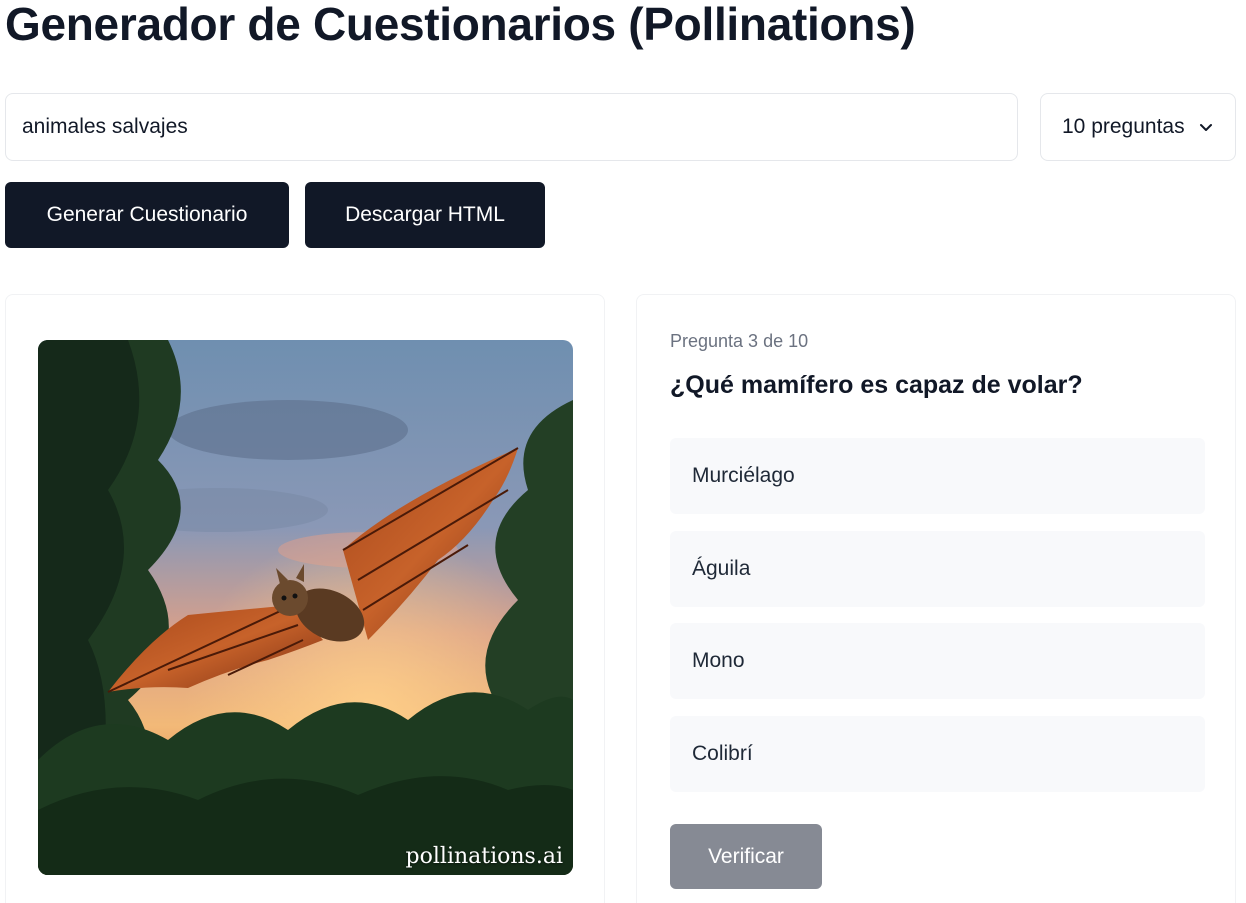 The height and width of the screenshot is (903, 1246). Describe the element at coordinates (937, 754) in the screenshot. I see `answer-option: Colibrí` at that location.